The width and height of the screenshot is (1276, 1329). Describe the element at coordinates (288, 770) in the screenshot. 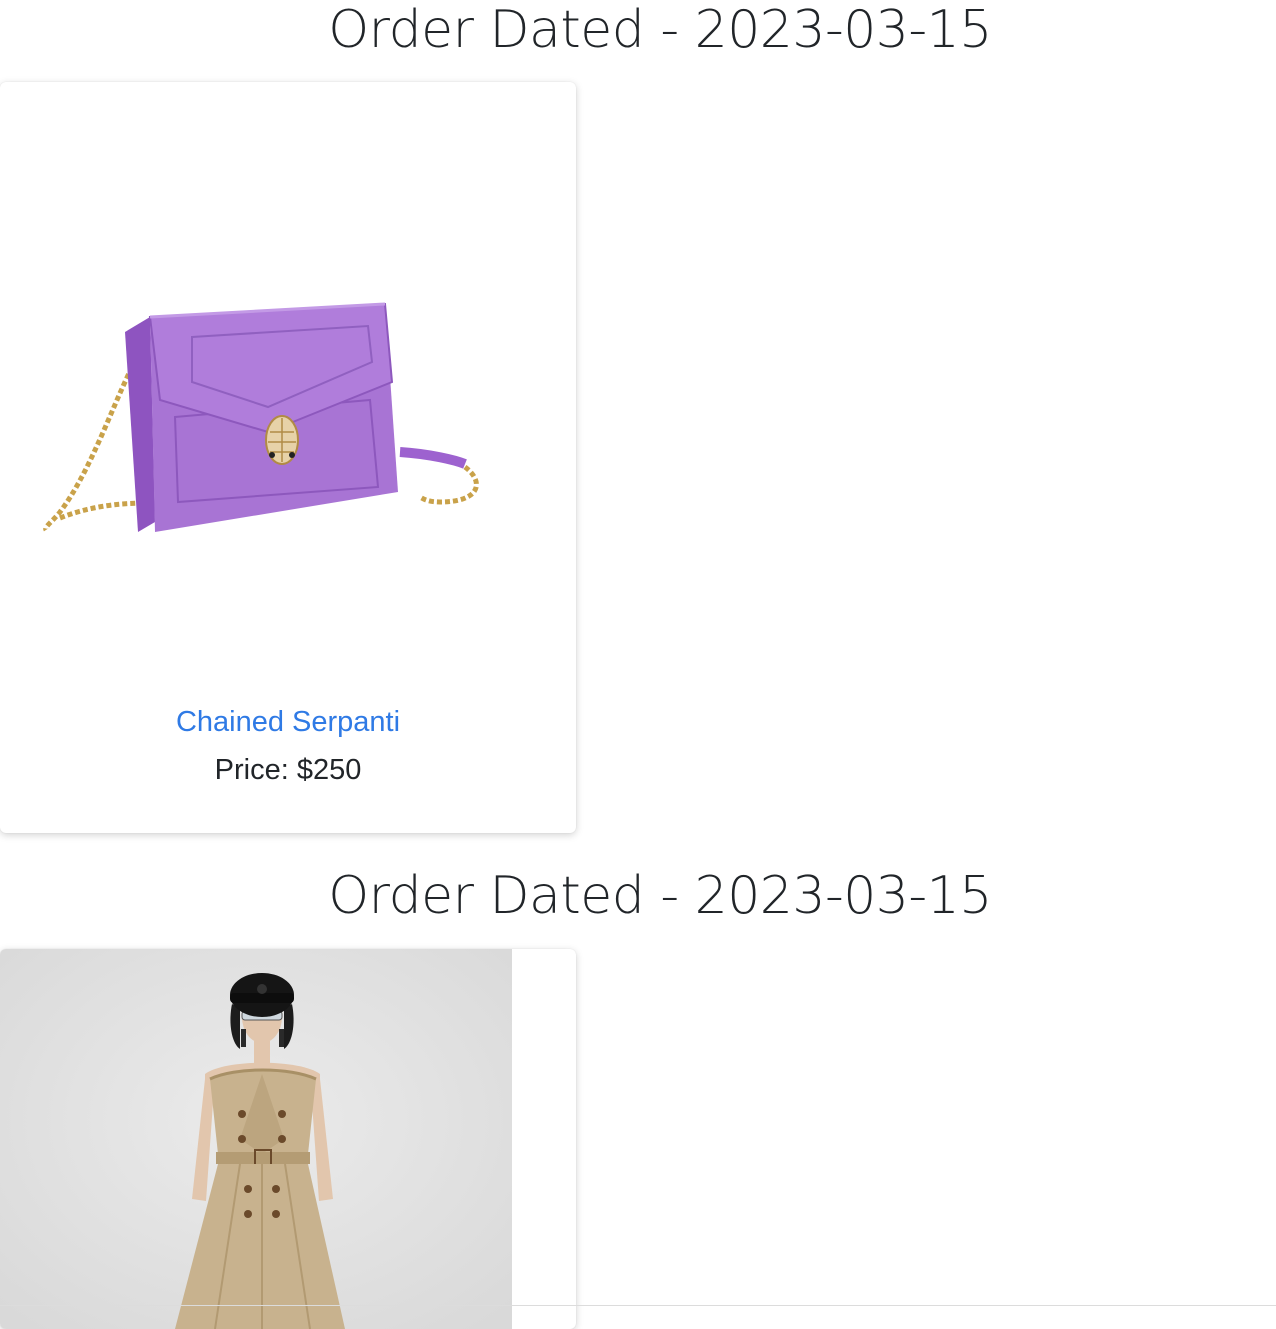

I see `product-price: Price: $250` at that location.